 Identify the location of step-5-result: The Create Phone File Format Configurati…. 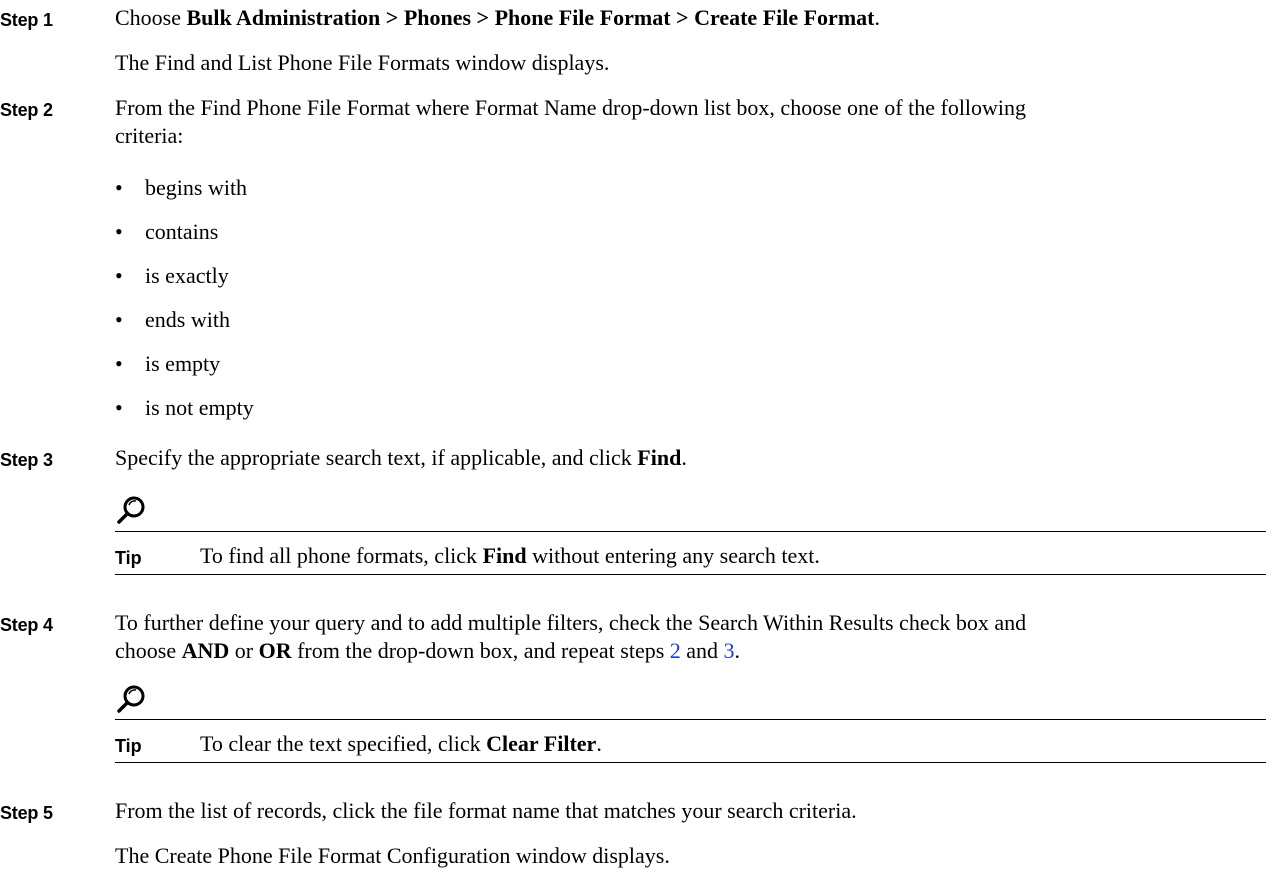
(392, 855).